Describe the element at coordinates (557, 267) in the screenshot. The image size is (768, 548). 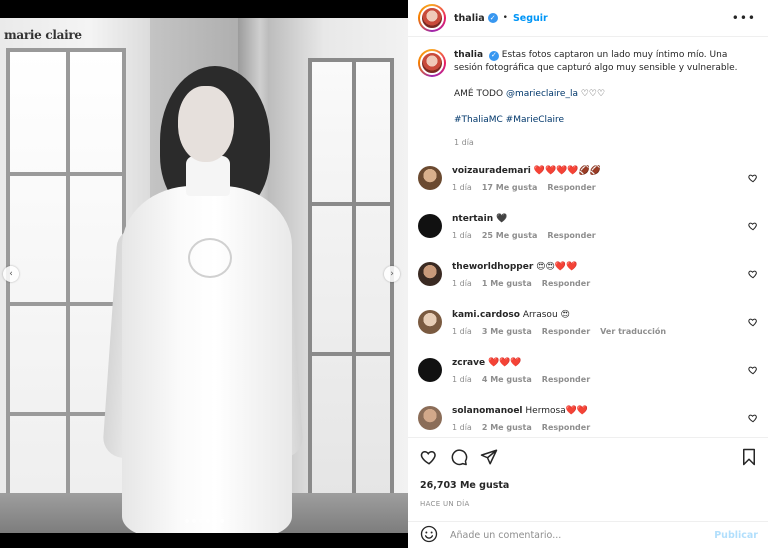
I see `comment-content: 😍😍❤️❤️` at that location.